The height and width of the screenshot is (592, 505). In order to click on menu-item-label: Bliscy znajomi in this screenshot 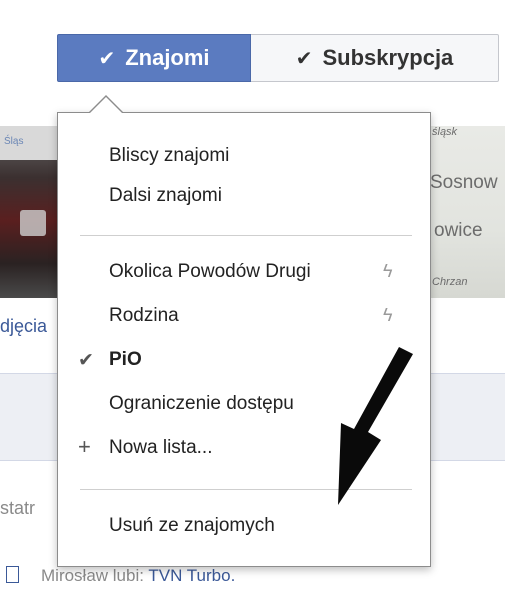, I will do `click(169, 155)`.